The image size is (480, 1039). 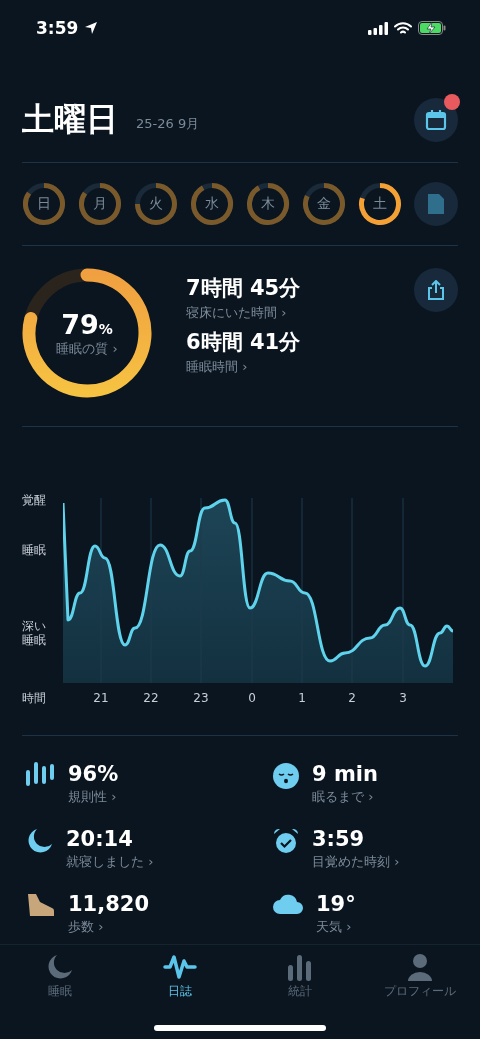 What do you see at coordinates (101, 698) in the screenshot?
I see `hour-label: 21` at bounding box center [101, 698].